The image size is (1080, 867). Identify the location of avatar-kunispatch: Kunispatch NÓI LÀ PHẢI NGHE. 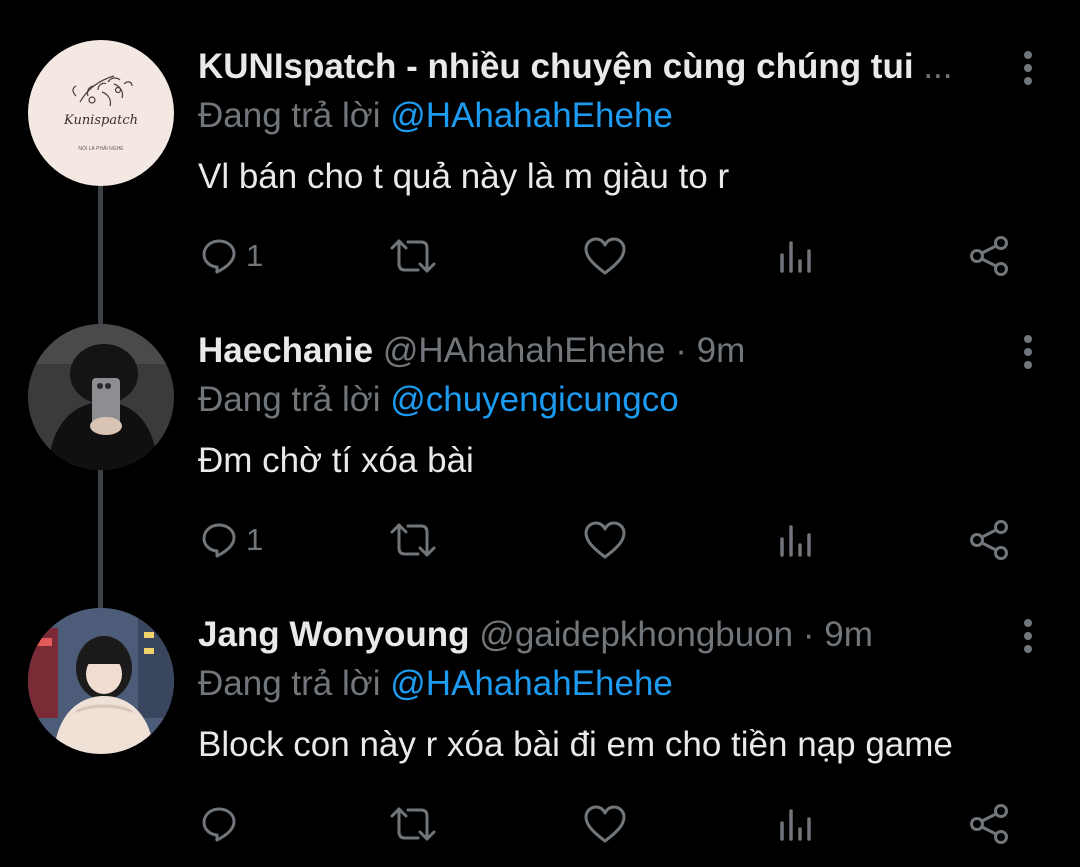
(101, 113).